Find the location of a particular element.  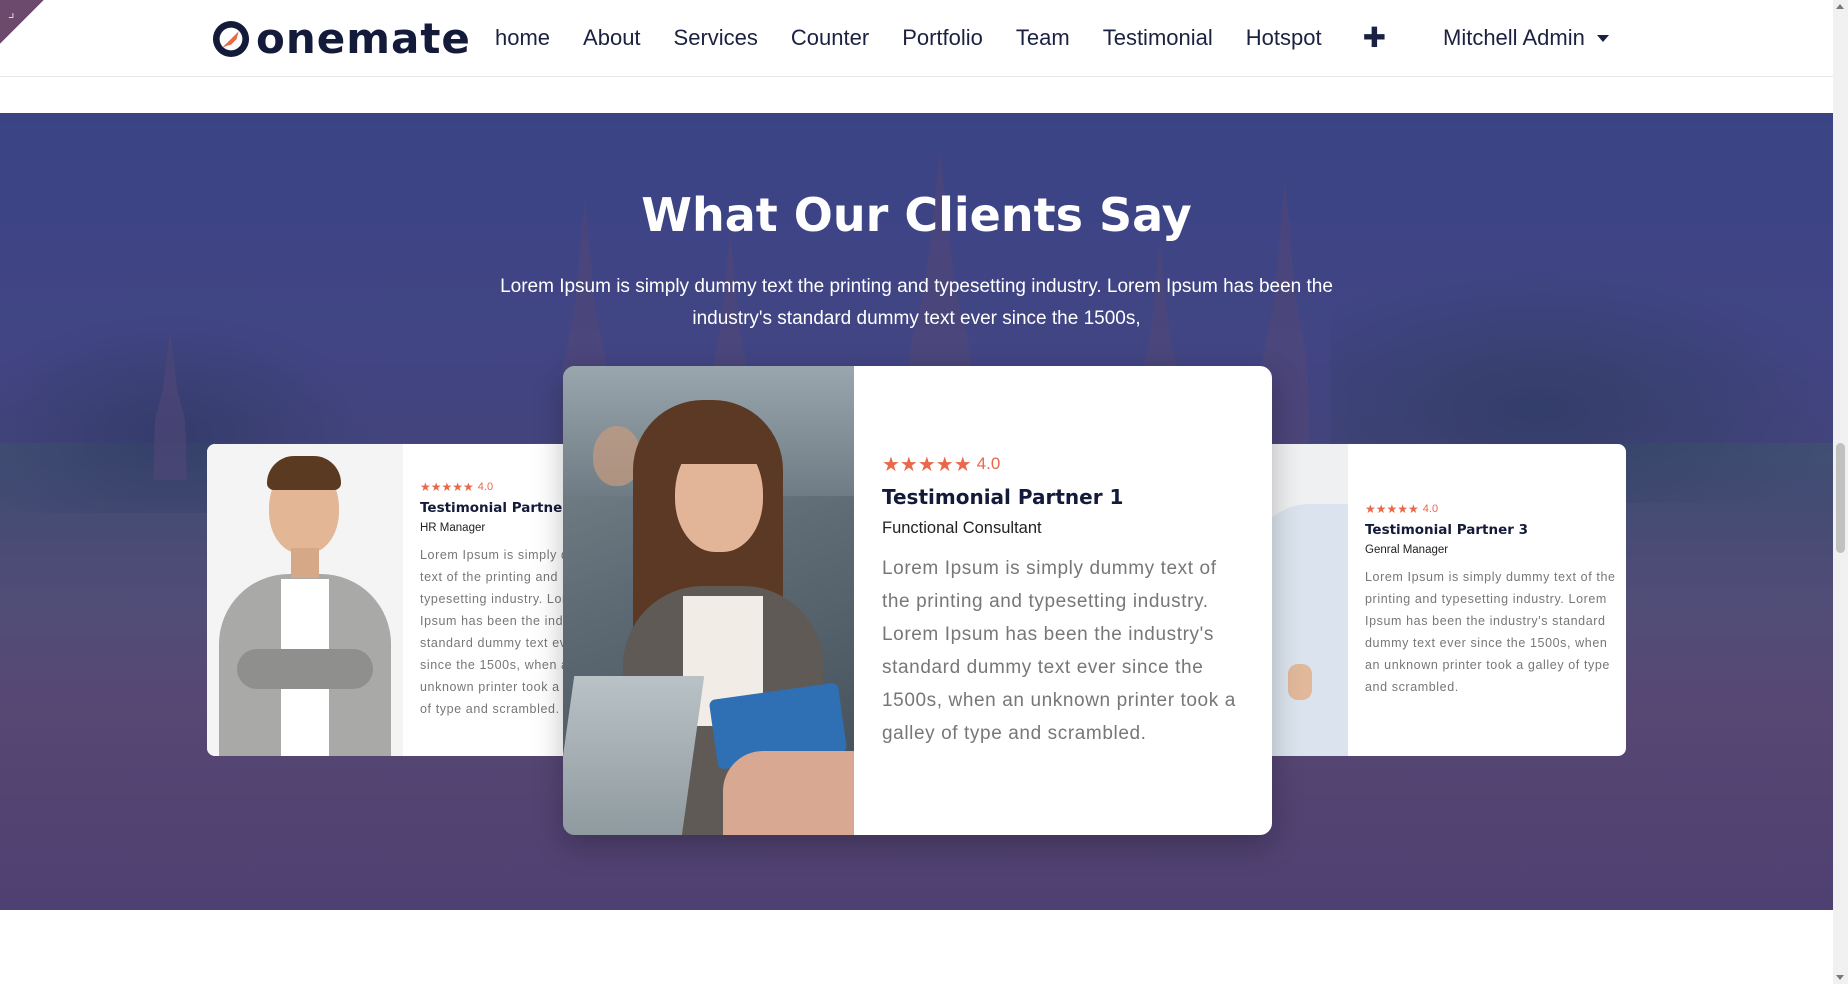

partner-1-name: Testimonial Partner 1 is located at coordinates (1003, 496).